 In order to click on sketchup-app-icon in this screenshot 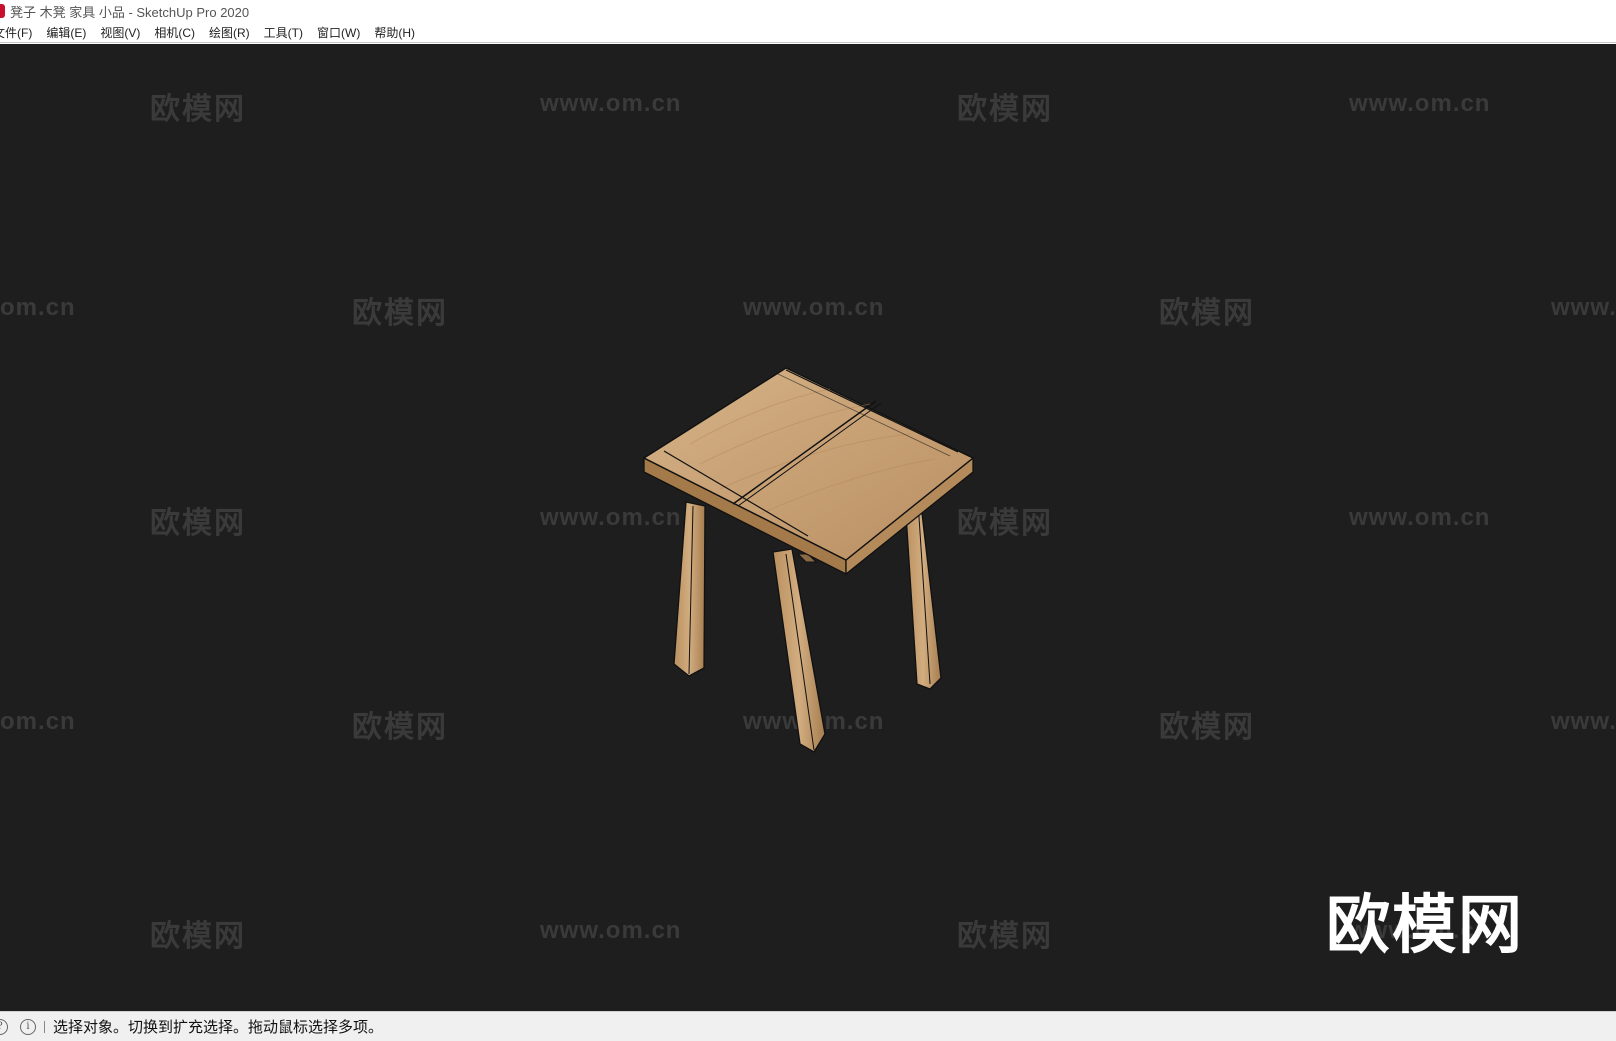, I will do `click(2, 11)`.